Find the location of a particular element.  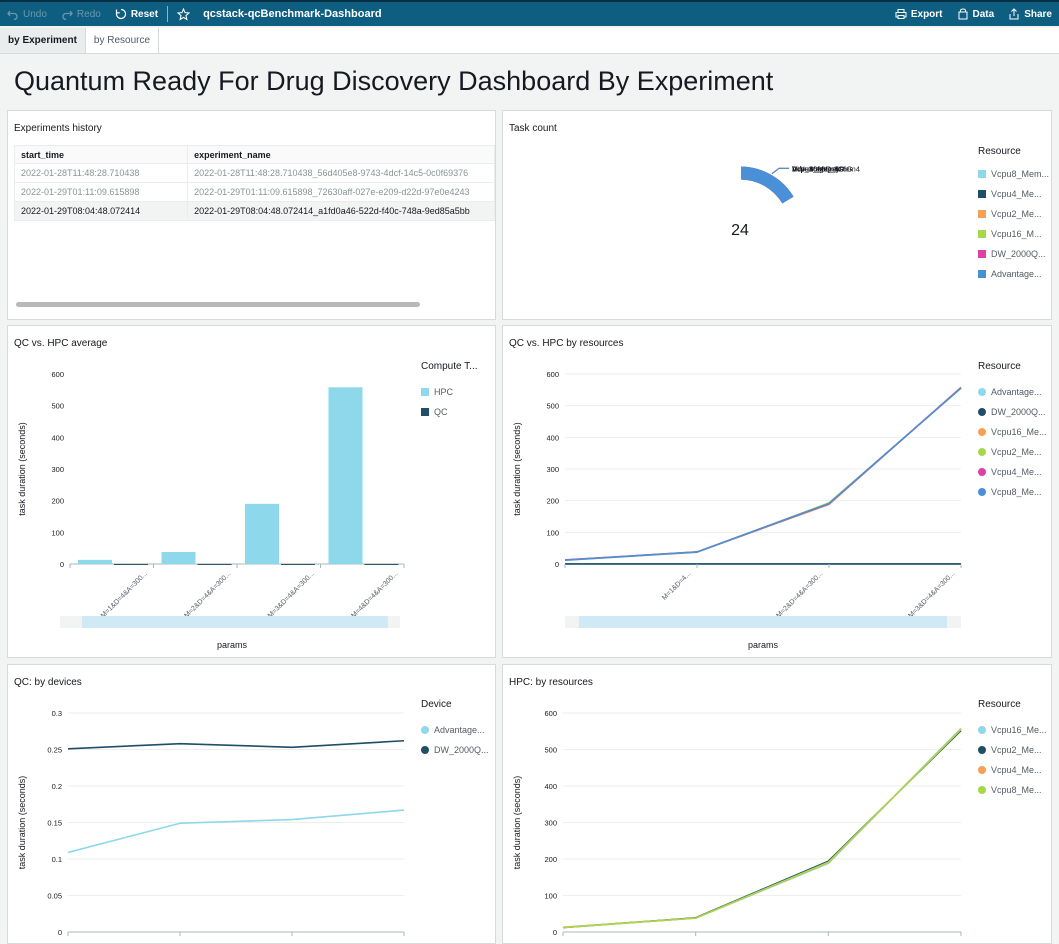

legend-label: HPC is located at coordinates (444, 392).